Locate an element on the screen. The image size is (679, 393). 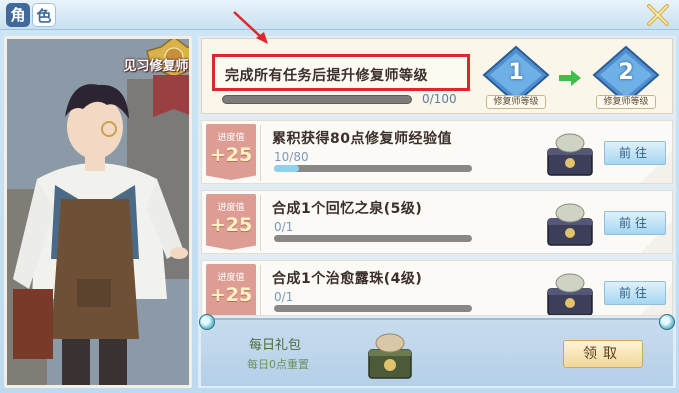
close-icon is located at coordinates (658, 15).